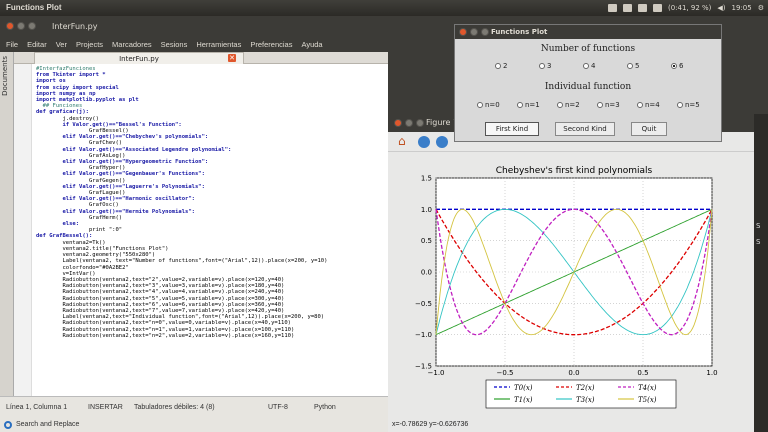 The image size is (768, 432). I want to click on system-indicators: (0:41, 92 %) ◀) 19:05 ⚙, so click(685, 8).